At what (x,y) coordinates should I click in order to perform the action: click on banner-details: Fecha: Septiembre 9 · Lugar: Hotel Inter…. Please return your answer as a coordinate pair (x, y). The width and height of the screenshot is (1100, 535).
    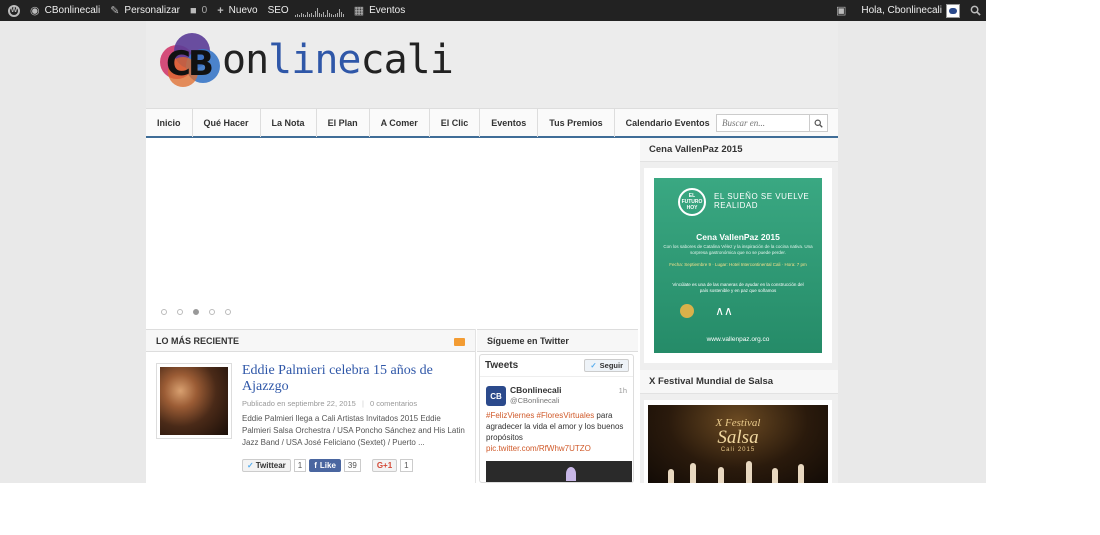
    Looking at the image, I should click on (738, 264).